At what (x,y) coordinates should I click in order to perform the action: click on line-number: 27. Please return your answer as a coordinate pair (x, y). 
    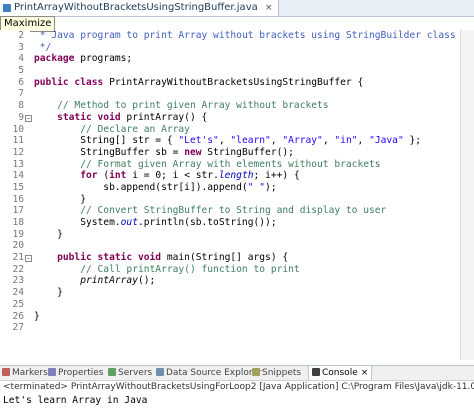
    Looking at the image, I should click on (18, 328).